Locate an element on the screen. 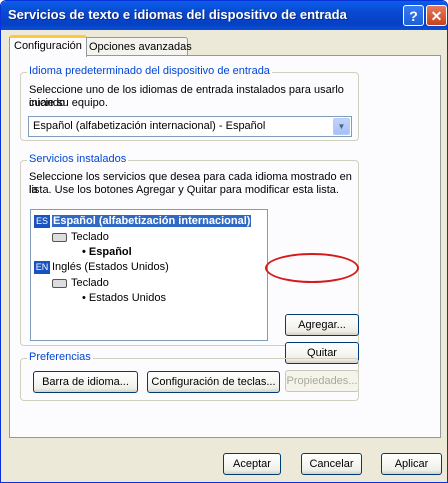 The height and width of the screenshot is (483, 448). close-button: ✕ is located at coordinates (436, 15).